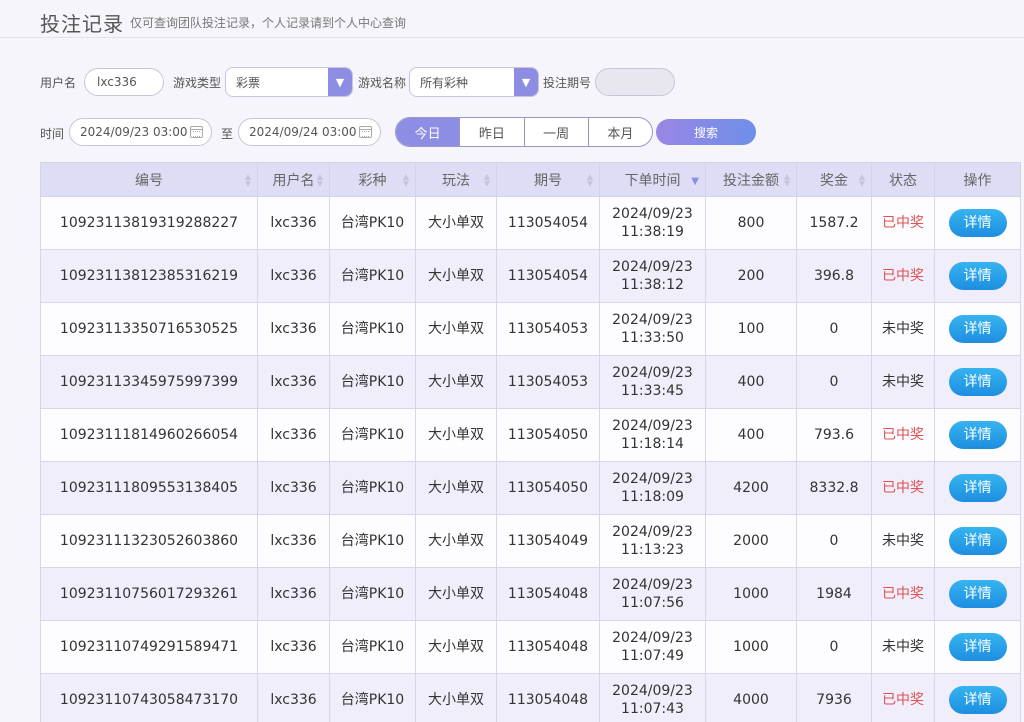  I want to click on range-month-button: 本月, so click(619, 132).